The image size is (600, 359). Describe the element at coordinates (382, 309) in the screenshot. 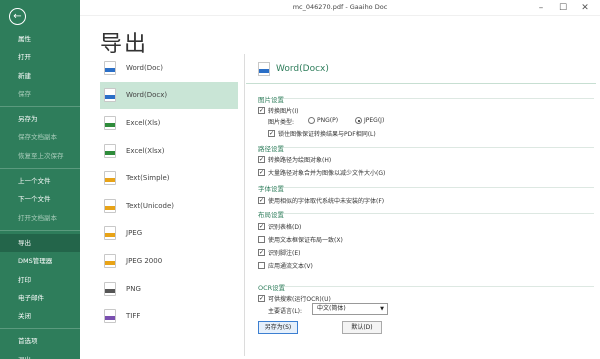

I see `chevron-down-icon: ▼` at that location.